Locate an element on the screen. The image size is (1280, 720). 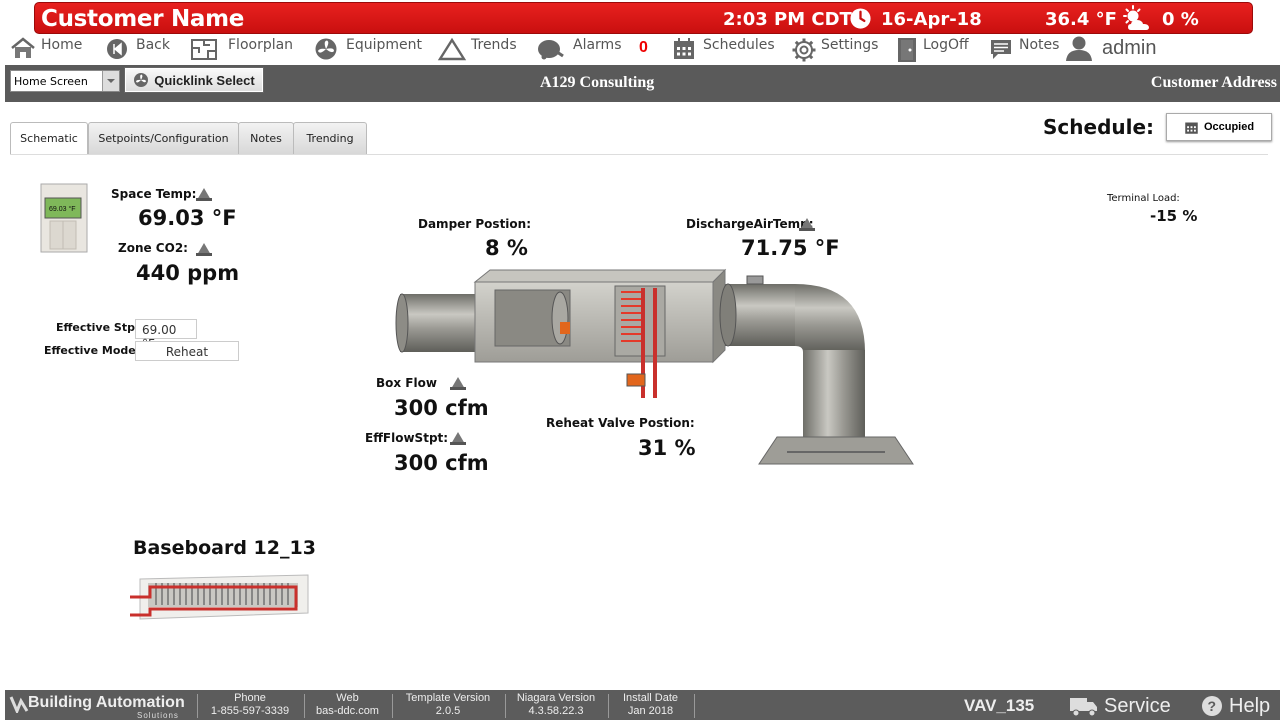
footer-template-version: Template Version 2.0.5 is located at coordinates (448, 705).